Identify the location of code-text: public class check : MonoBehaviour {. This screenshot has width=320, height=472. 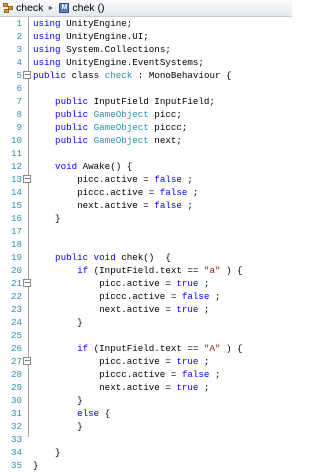
(132, 75).